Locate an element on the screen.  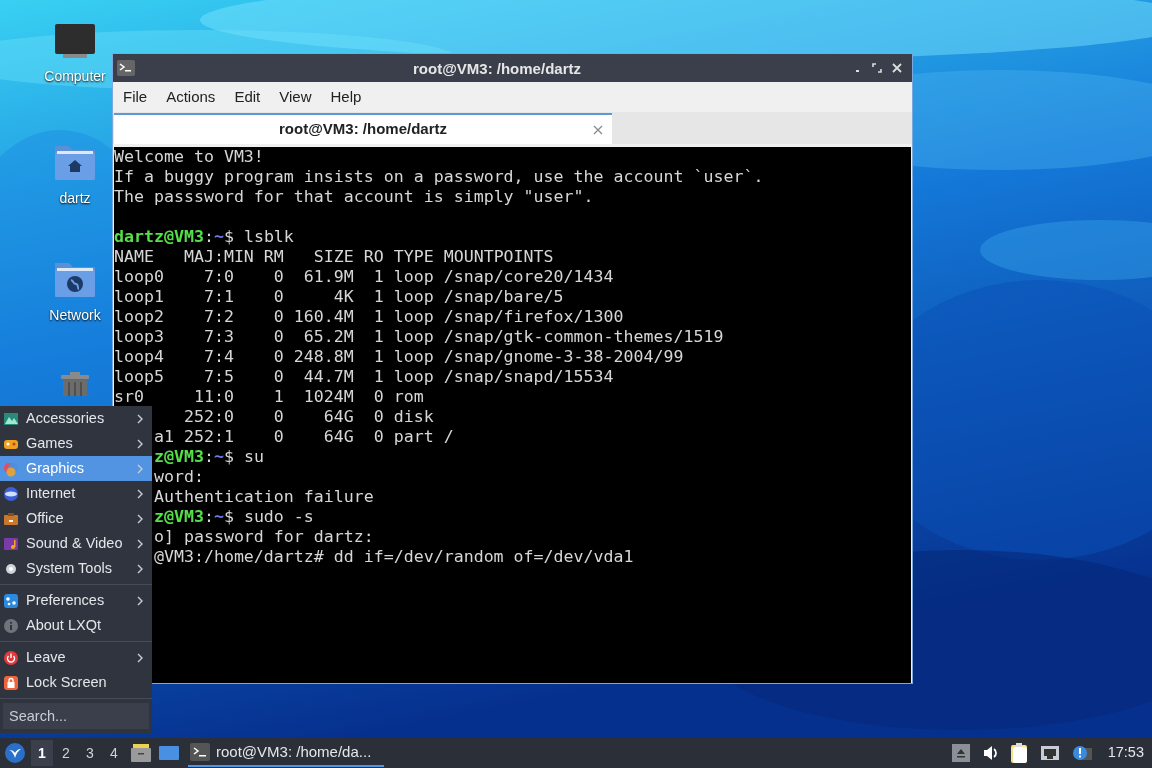
menu-item: Sound & Video is located at coordinates (76, 543).